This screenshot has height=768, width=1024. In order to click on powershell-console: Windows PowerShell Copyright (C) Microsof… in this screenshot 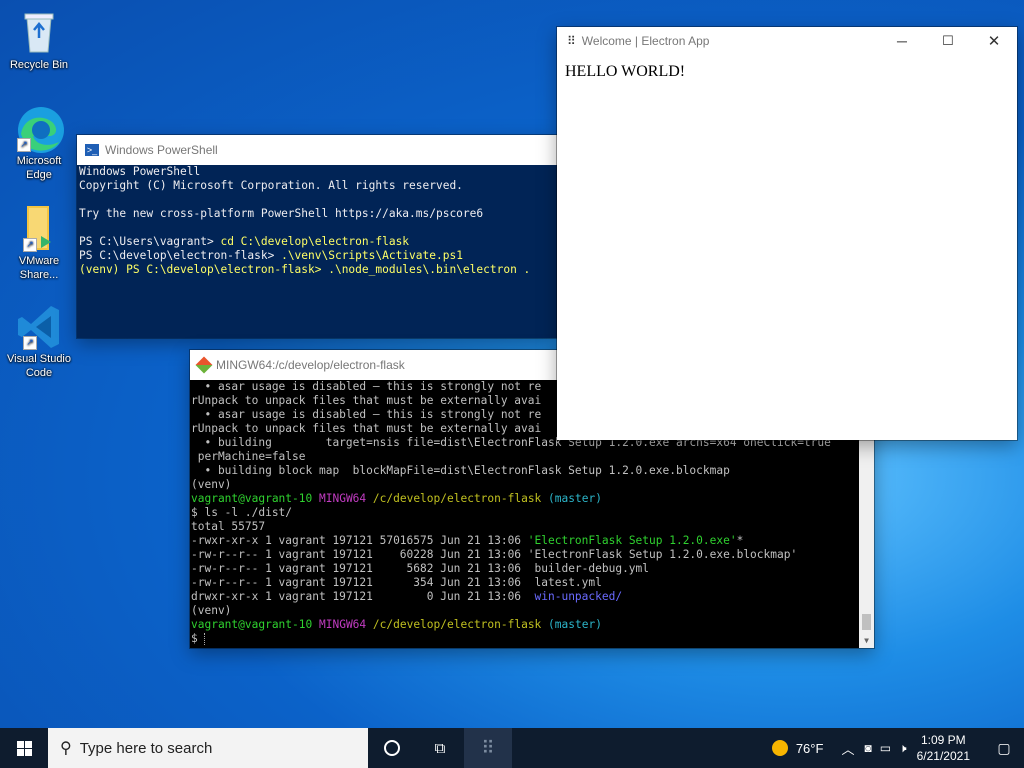, I will do `click(317, 251)`.